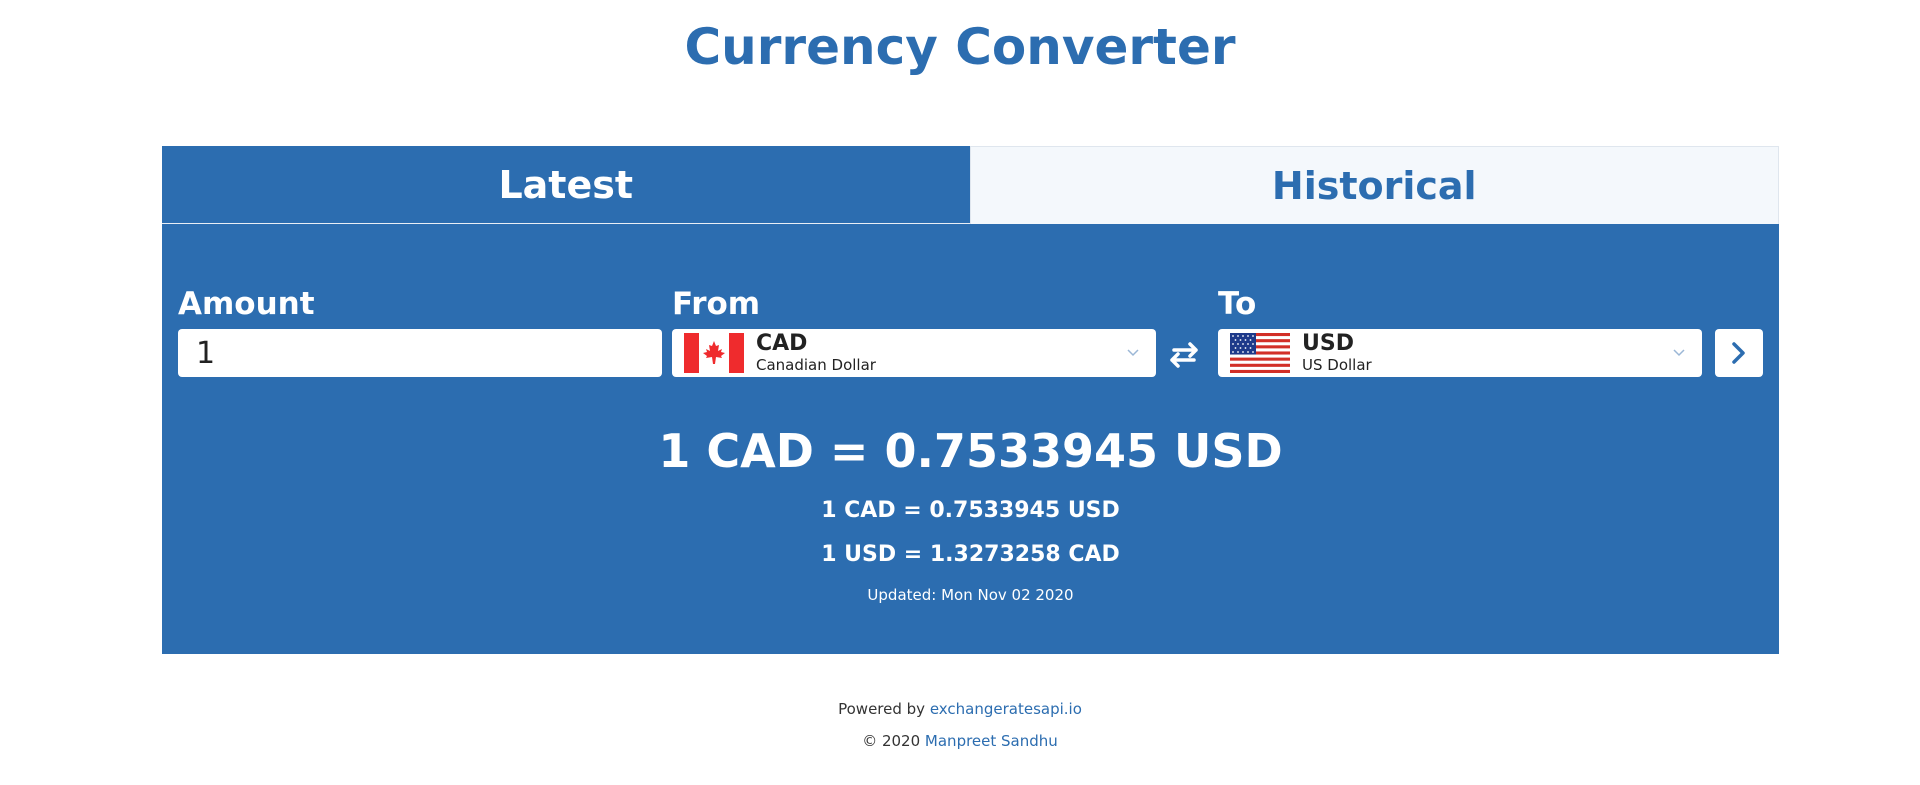 The width and height of the screenshot is (1920, 785). What do you see at coordinates (816, 365) in the screenshot?
I see `from-currency-name: Canadian Dollar` at bounding box center [816, 365].